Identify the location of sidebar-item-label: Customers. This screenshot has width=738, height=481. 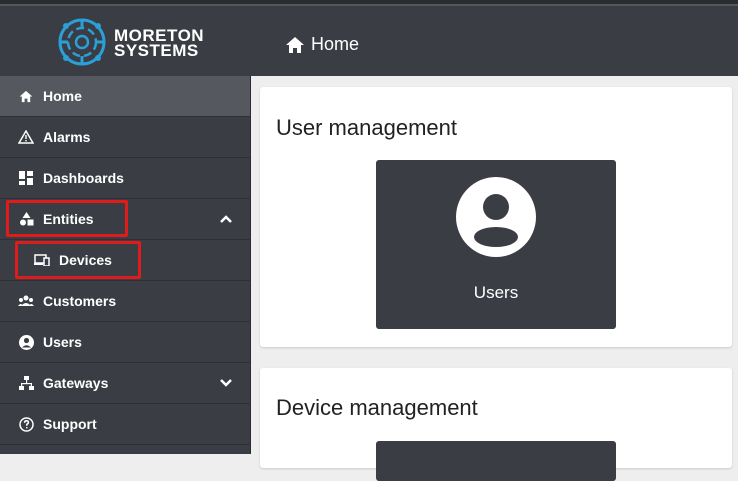
(80, 301).